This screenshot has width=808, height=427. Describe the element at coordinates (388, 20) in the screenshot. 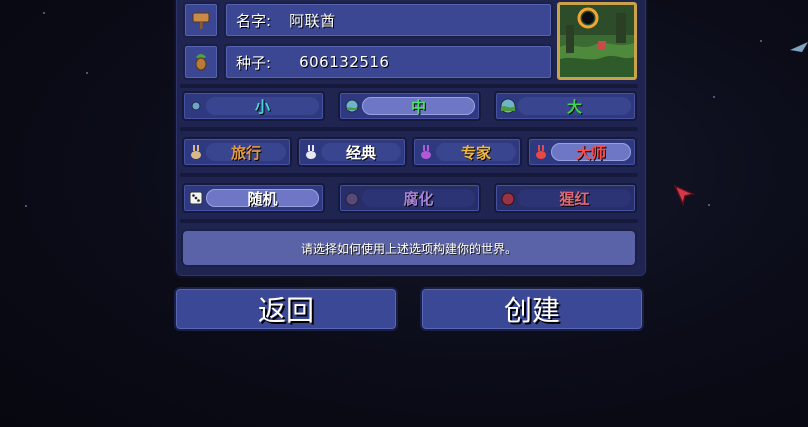

I see `world-name-input: 名字: 阿联酋` at that location.